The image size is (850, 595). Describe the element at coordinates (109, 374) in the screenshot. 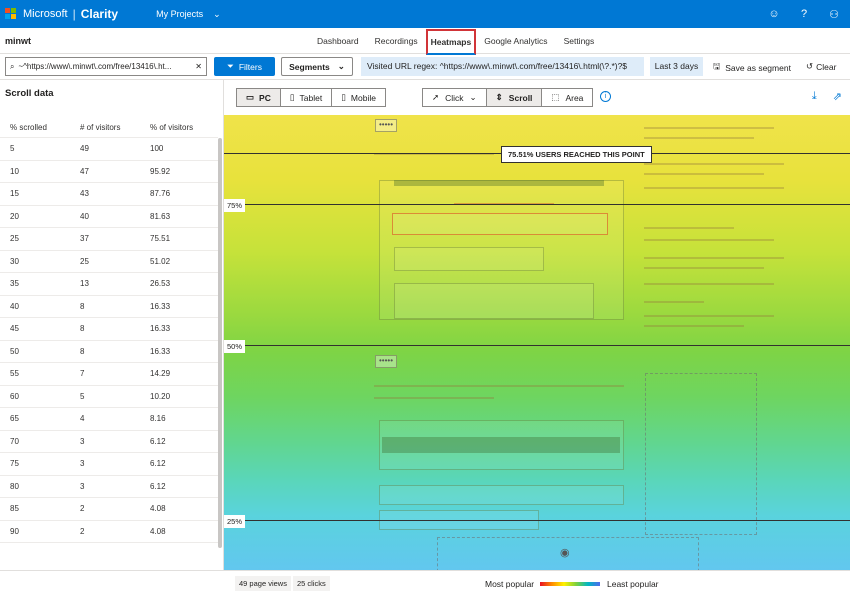

I see `table-row: 55 7 14.29` at that location.